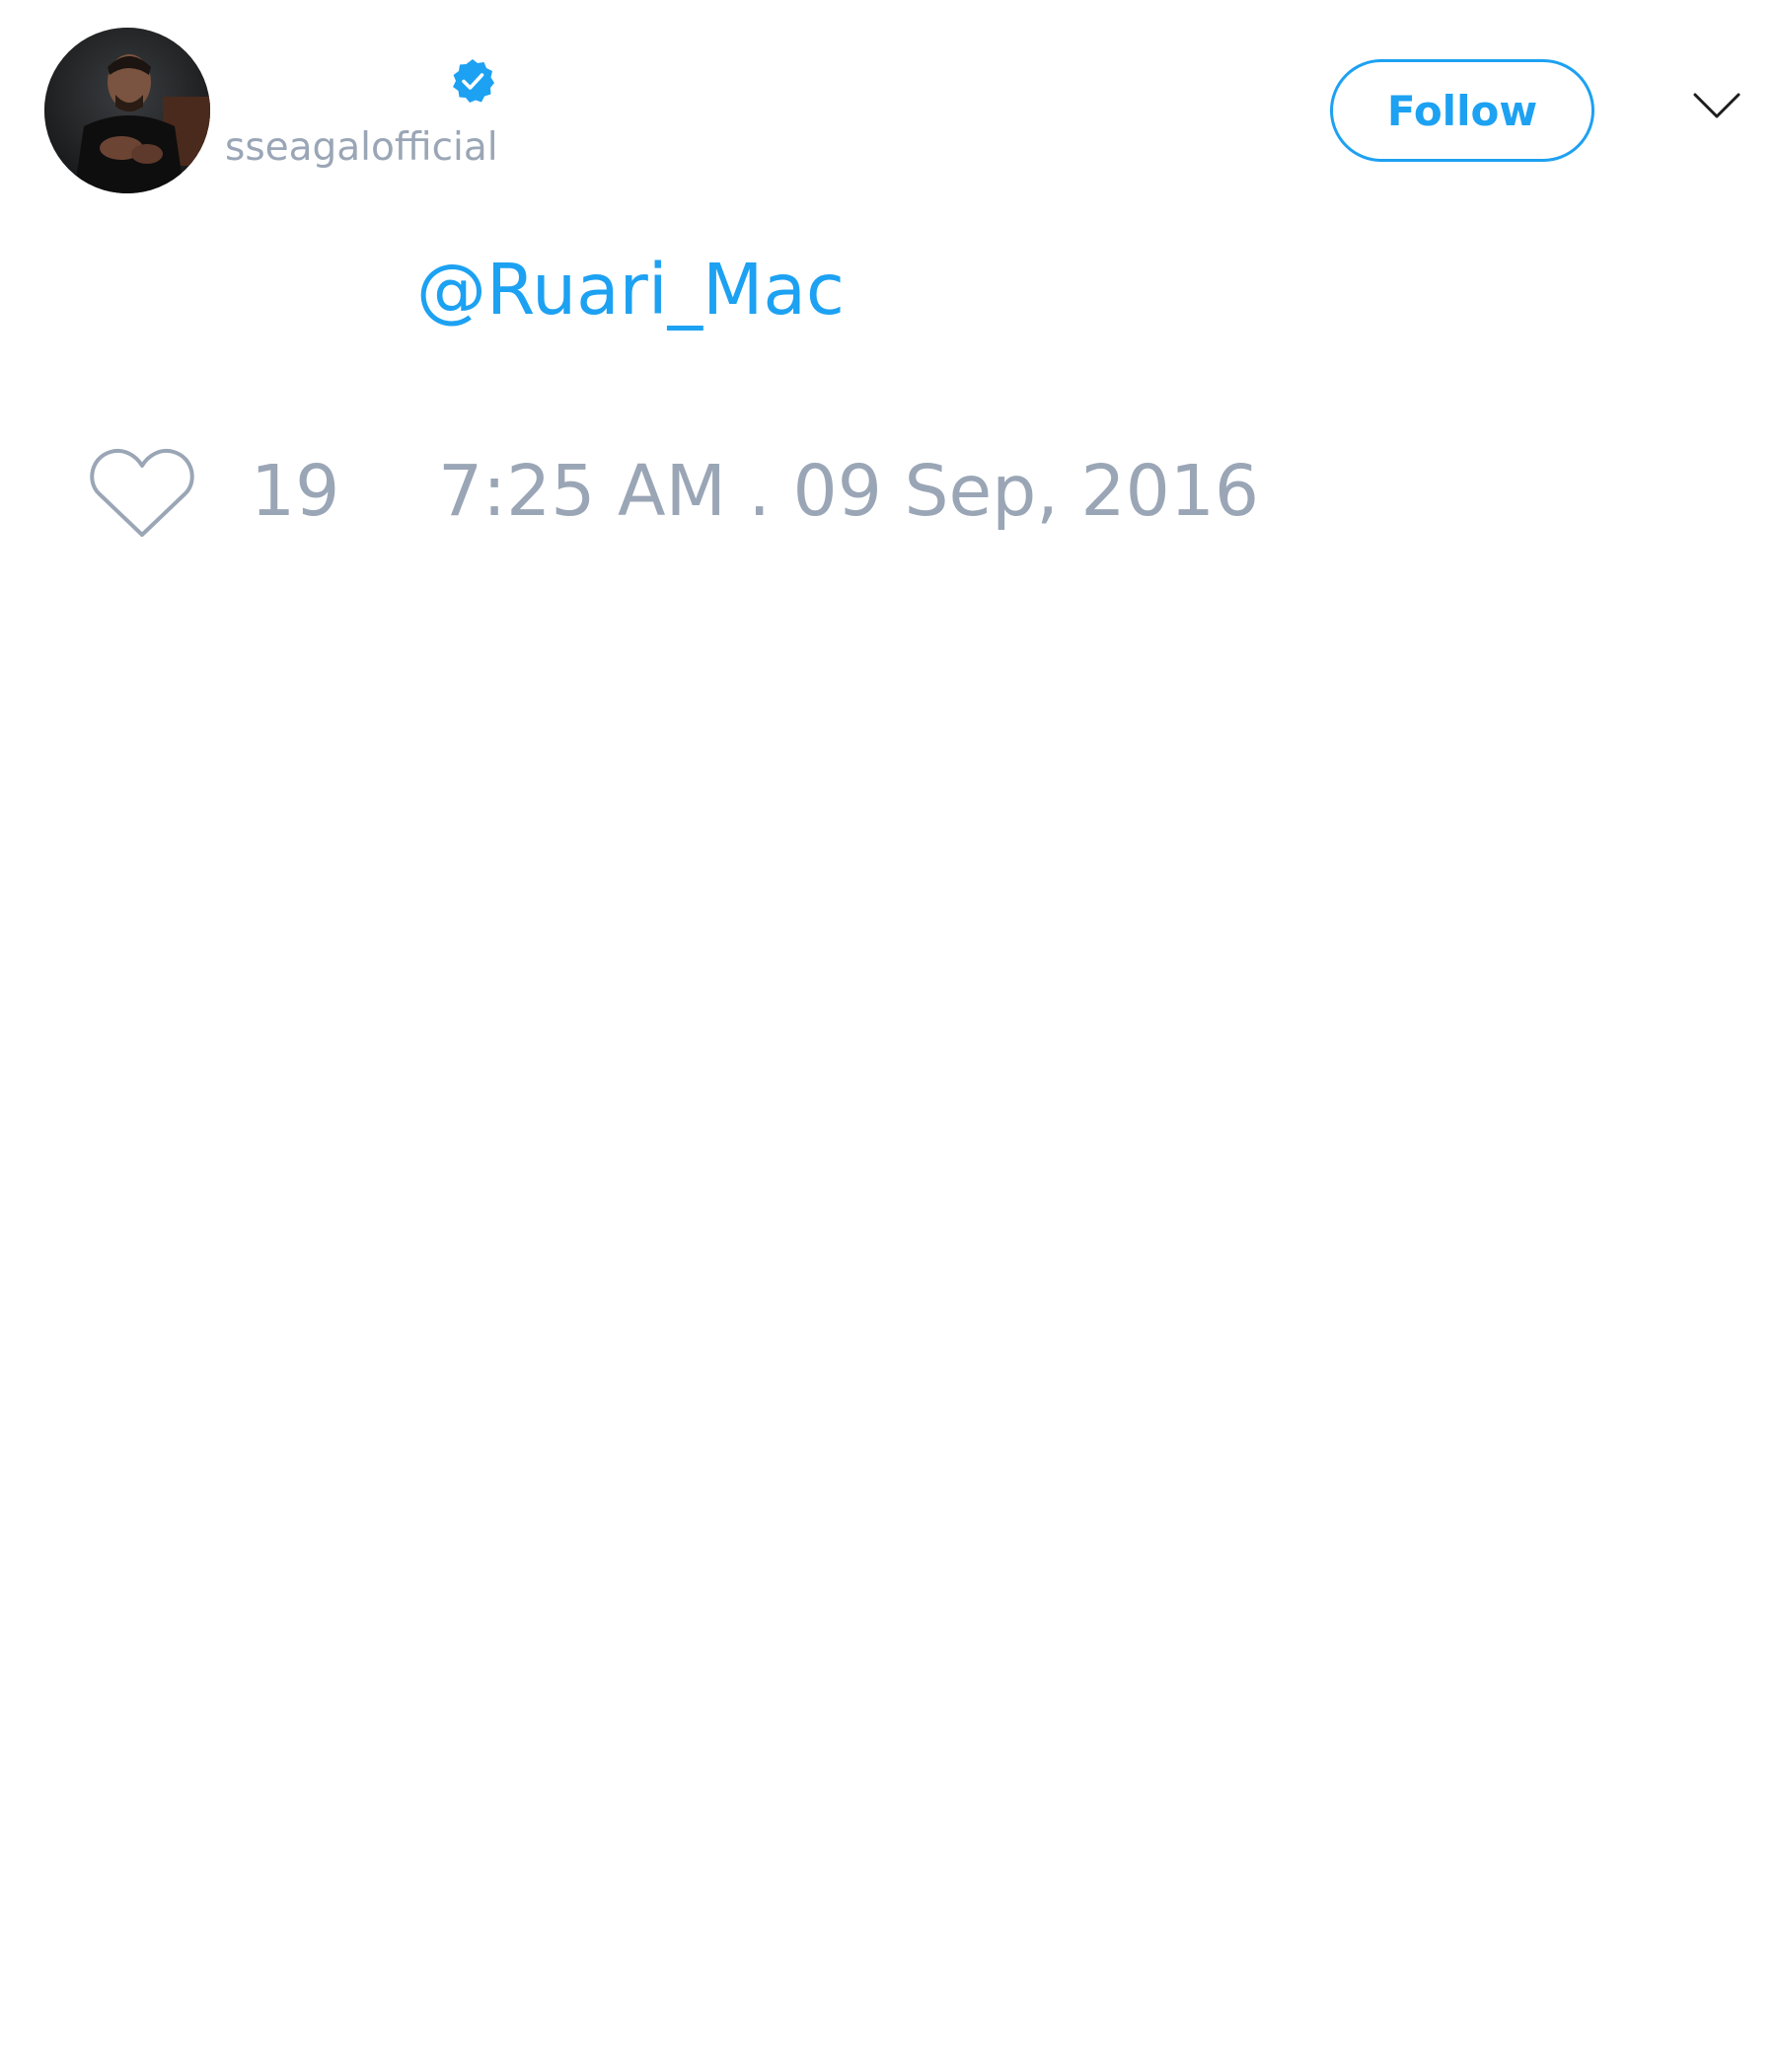 Image resolution: width=1776 pixels, height=2072 pixels. What do you see at coordinates (631, 290) in the screenshot?
I see `tweet-mention-link: @Ruari_Mac` at bounding box center [631, 290].